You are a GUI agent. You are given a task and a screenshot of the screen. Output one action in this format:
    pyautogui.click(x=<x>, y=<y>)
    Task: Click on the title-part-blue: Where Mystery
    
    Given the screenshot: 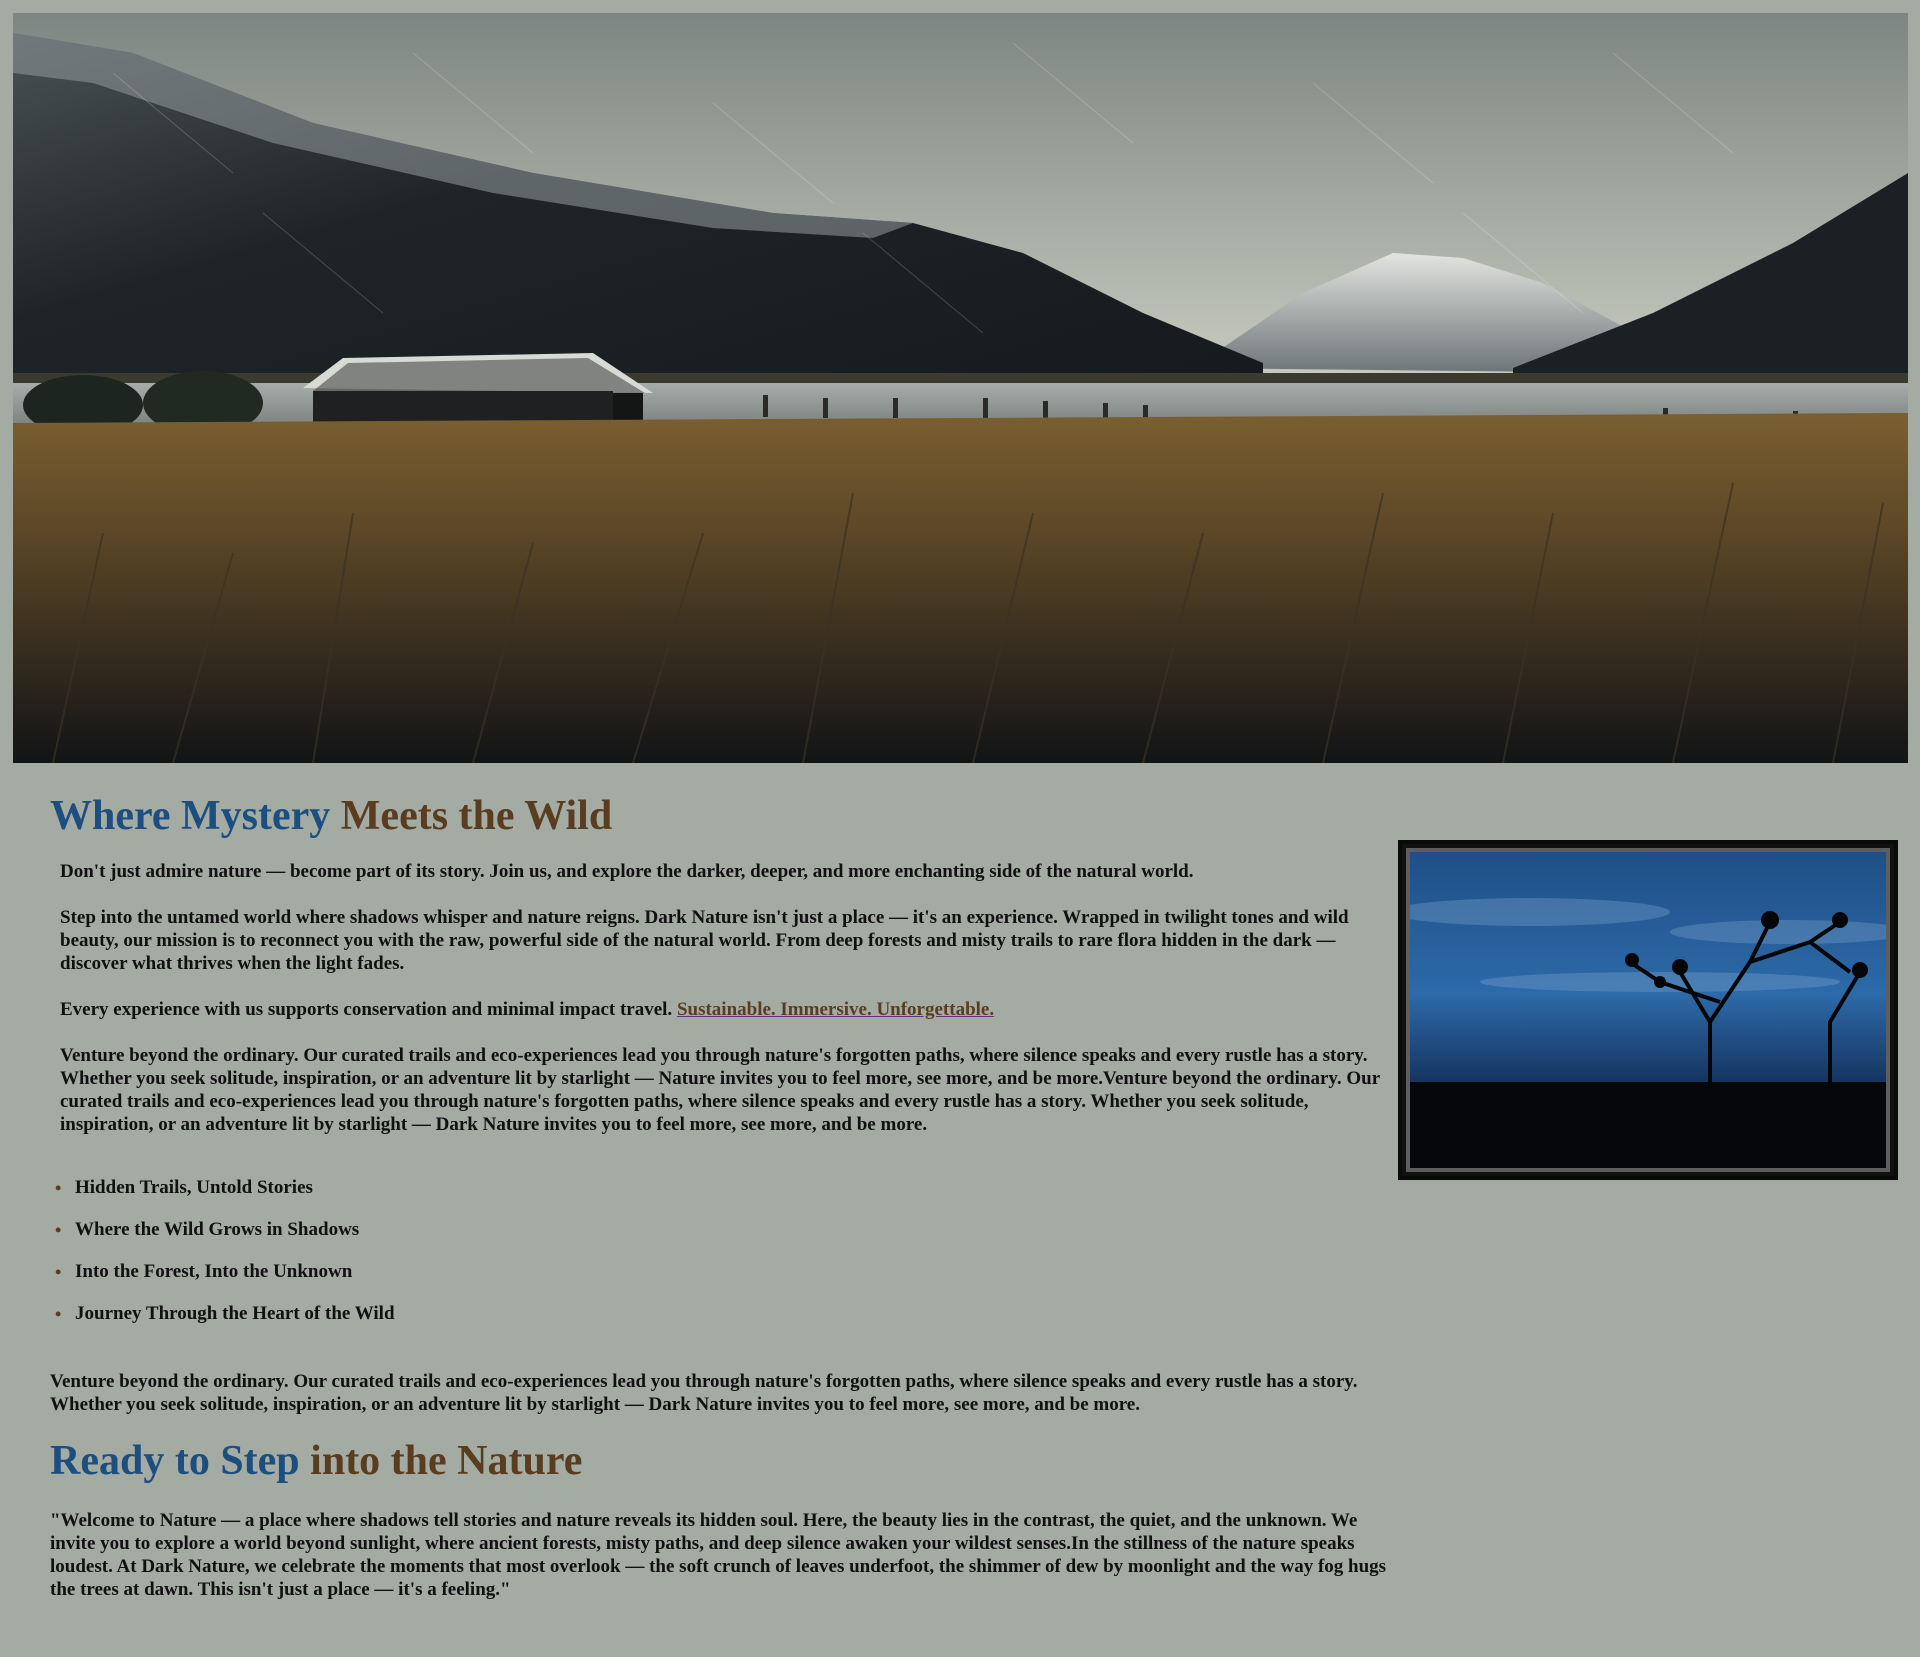 What is the action you would take?
    pyautogui.click(x=190, y=816)
    